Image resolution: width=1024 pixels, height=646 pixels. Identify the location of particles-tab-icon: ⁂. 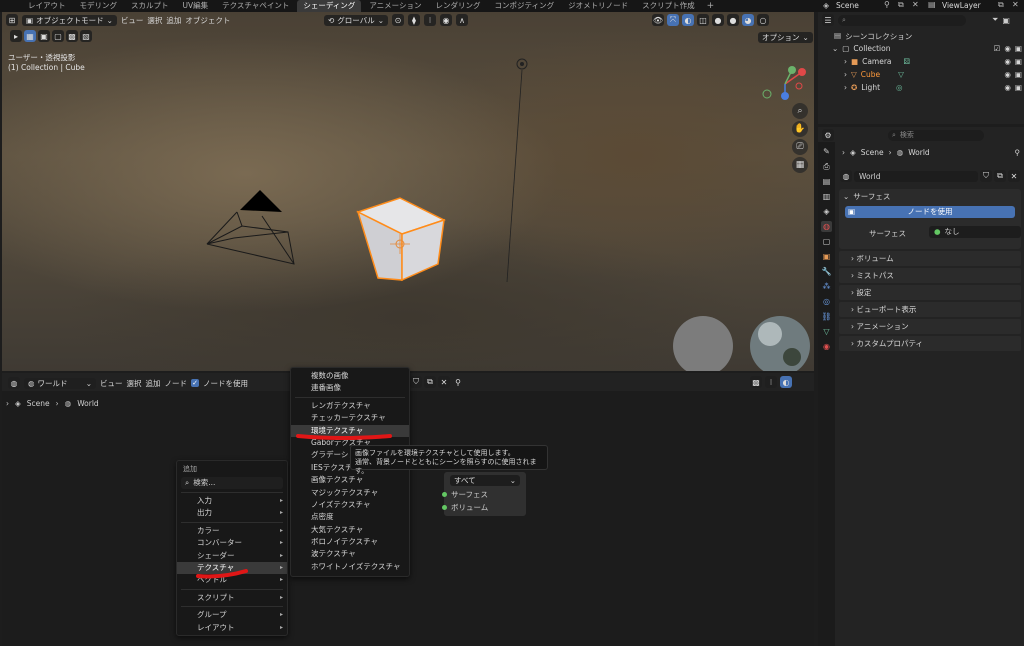
(826, 286).